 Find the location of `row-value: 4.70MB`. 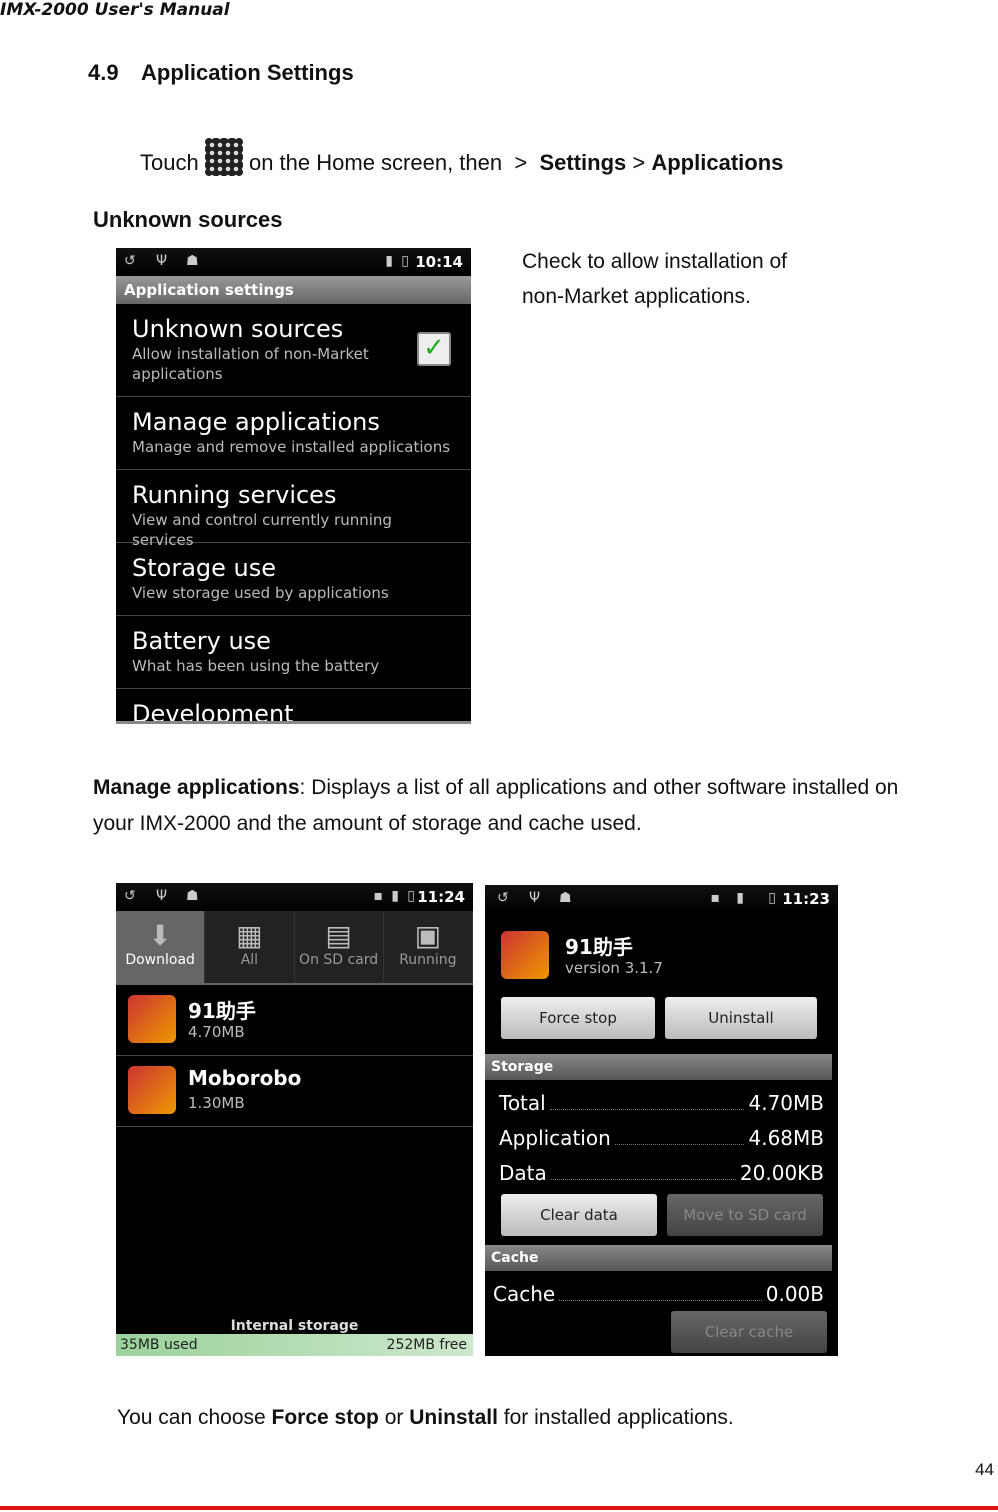

row-value: 4.70MB is located at coordinates (786, 1103).